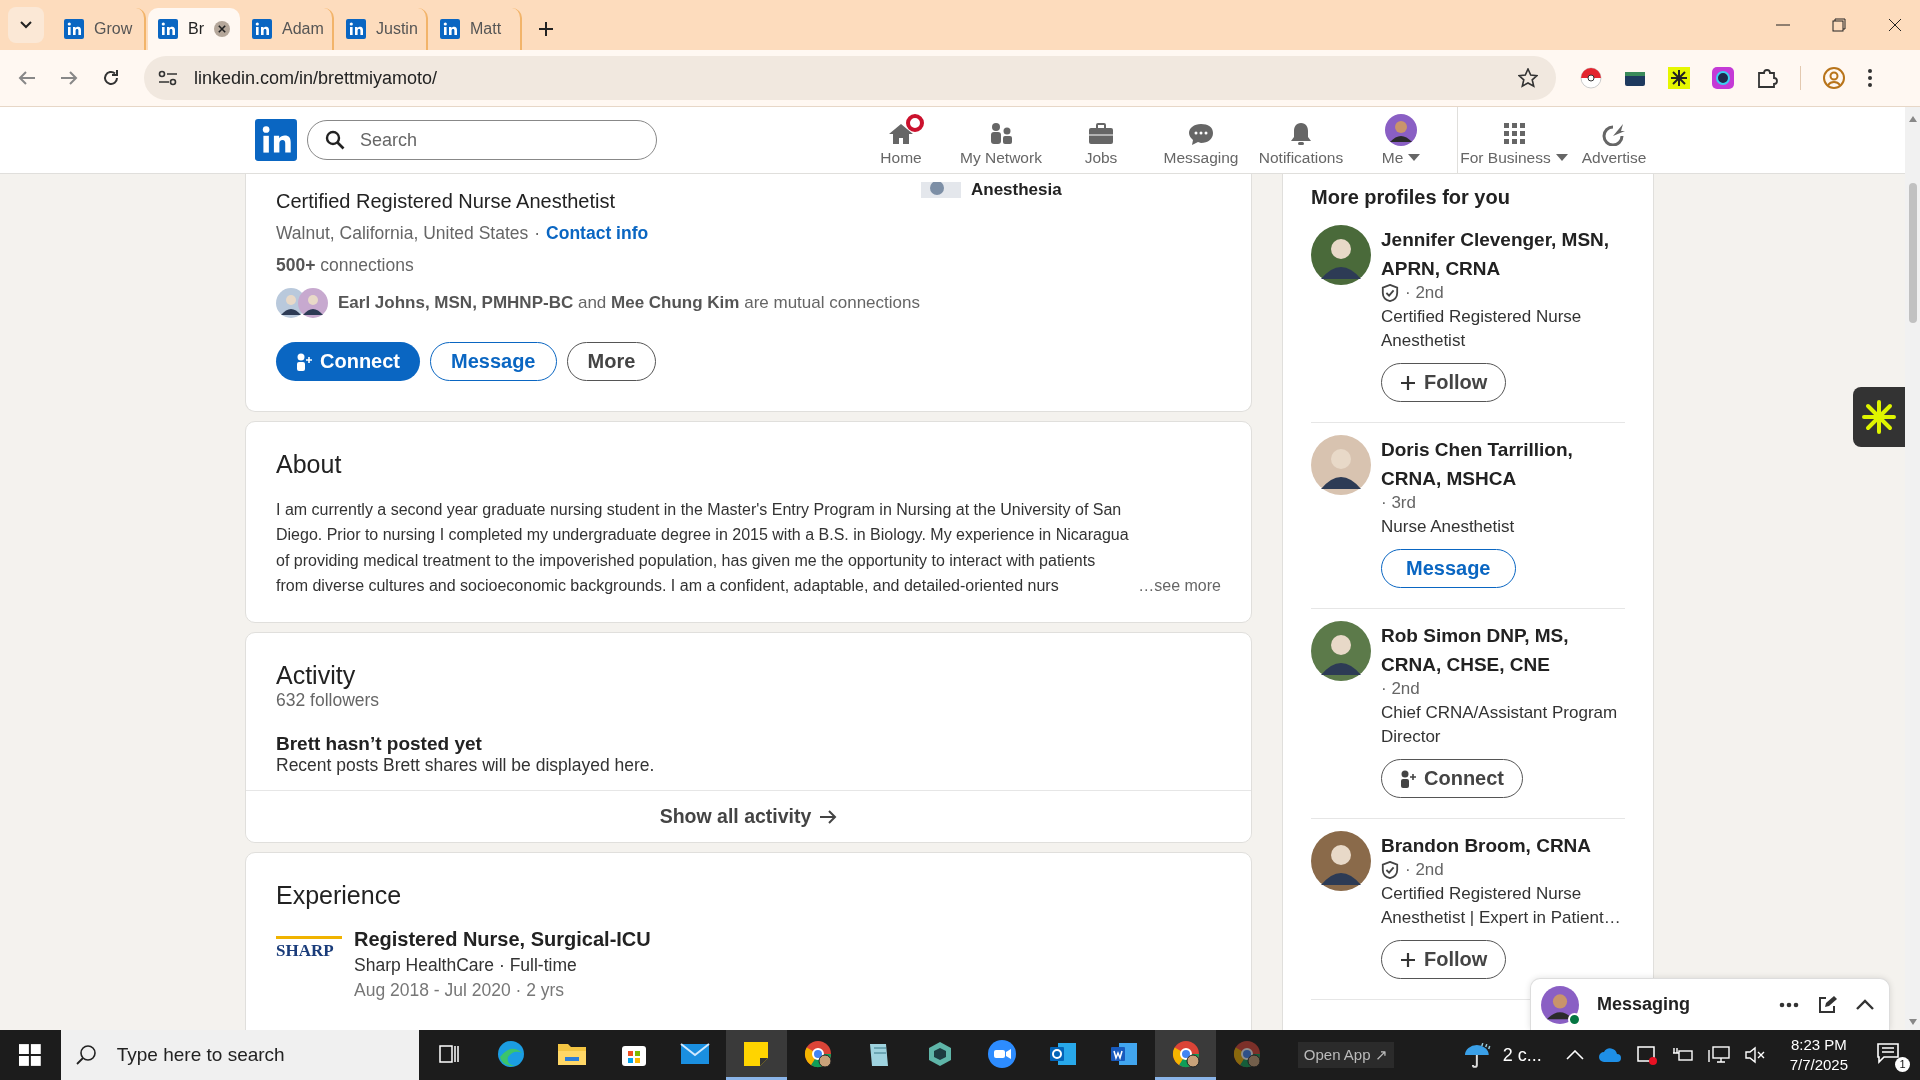 This screenshot has height=1080, width=1920. Describe the element at coordinates (629, 303) in the screenshot. I see `mutual-connections-text: Earl Johns, MSN, PMHNP-BC and Mee Chung Kim are mutual connections` at that location.